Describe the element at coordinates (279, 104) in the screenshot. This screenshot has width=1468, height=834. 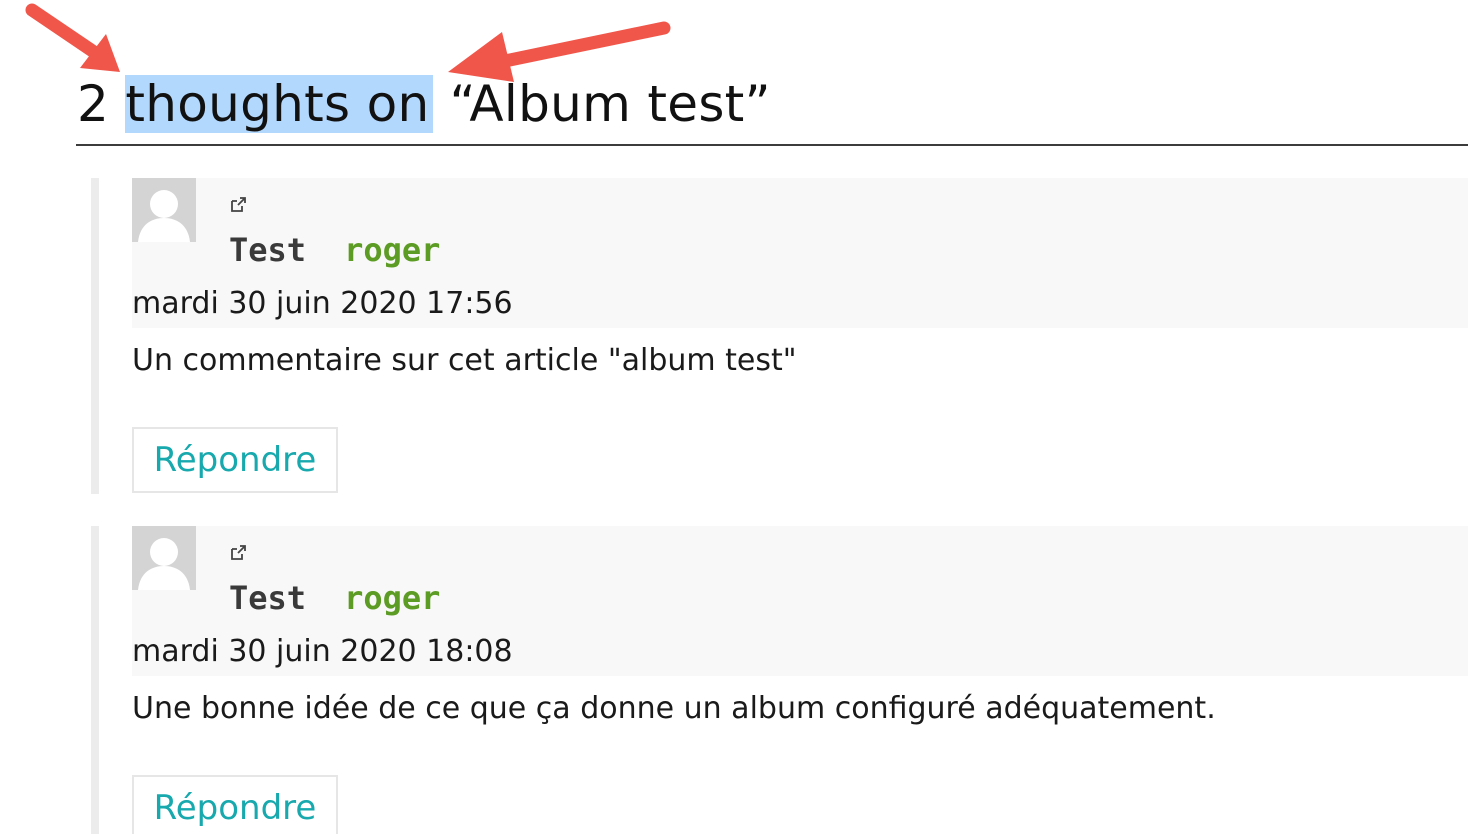
I see `selected-text-highlight: thoughts on` at that location.